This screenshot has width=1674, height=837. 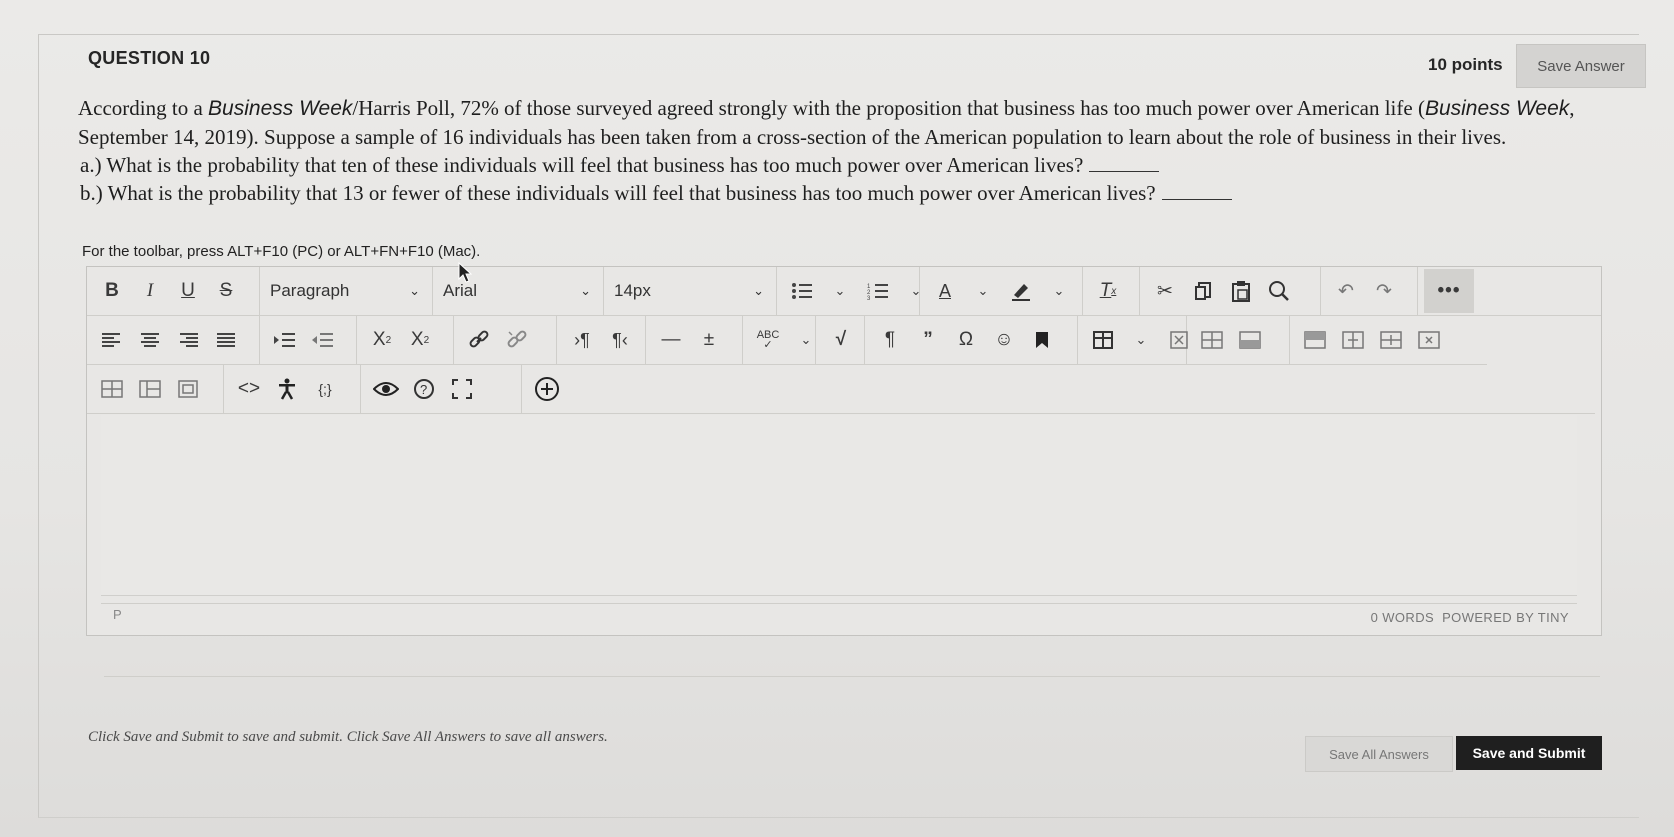 What do you see at coordinates (928, 340) in the screenshot?
I see `blockquote-icon: ”` at bounding box center [928, 340].